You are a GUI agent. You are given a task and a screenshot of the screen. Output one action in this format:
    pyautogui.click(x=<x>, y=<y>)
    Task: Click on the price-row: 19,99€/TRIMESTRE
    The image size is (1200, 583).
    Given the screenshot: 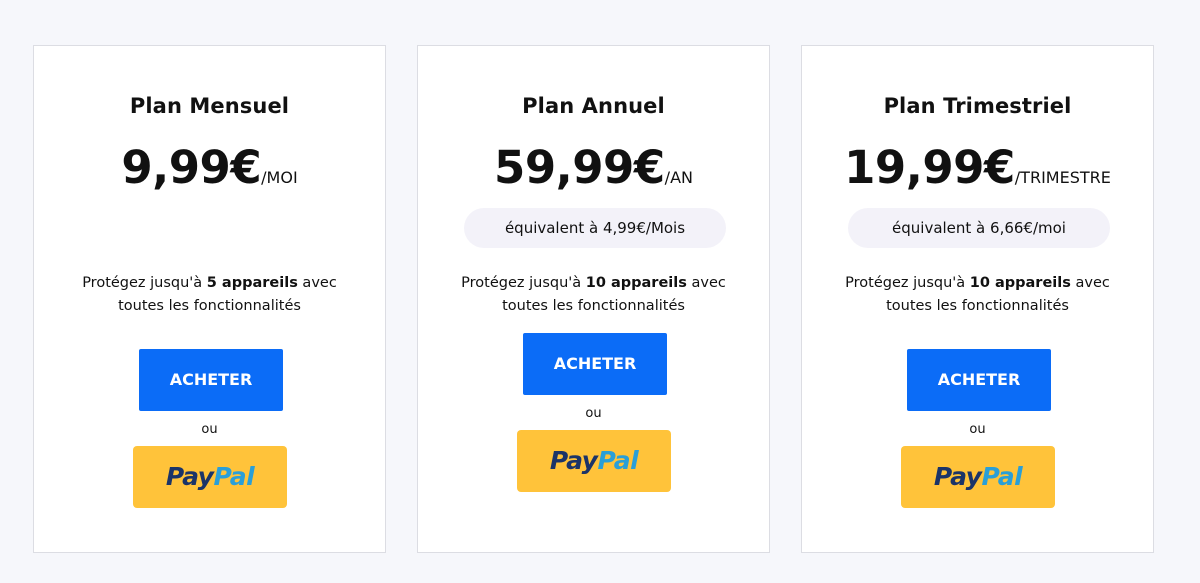 What is the action you would take?
    pyautogui.click(x=977, y=167)
    